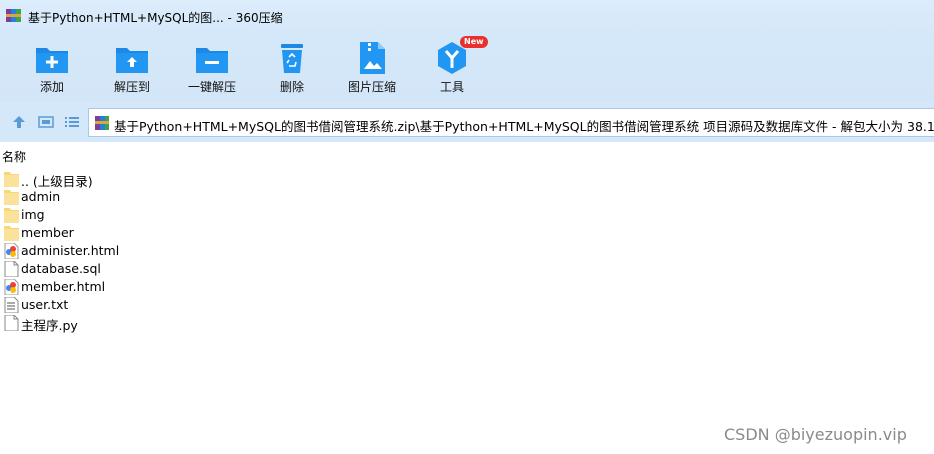 Image resolution: width=934 pixels, height=454 pixels. Describe the element at coordinates (474, 42) in the screenshot. I see `new-badge: New` at that location.